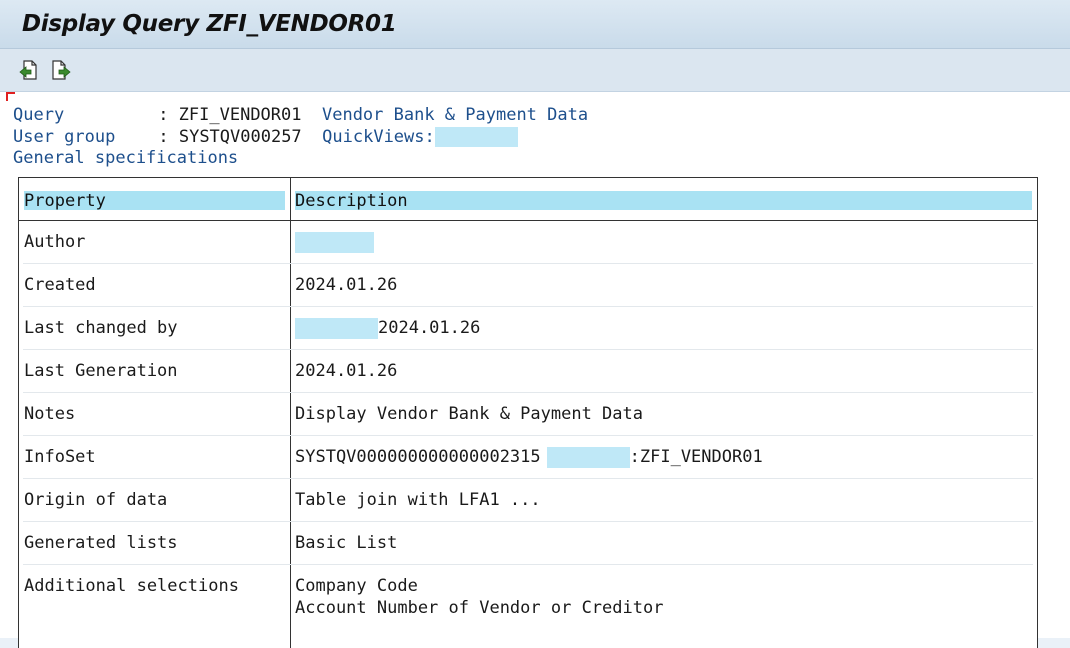 This screenshot has height=648, width=1070. What do you see at coordinates (418, 457) in the screenshot?
I see `infoset-id: SYSTQV000000000000002315` at bounding box center [418, 457].